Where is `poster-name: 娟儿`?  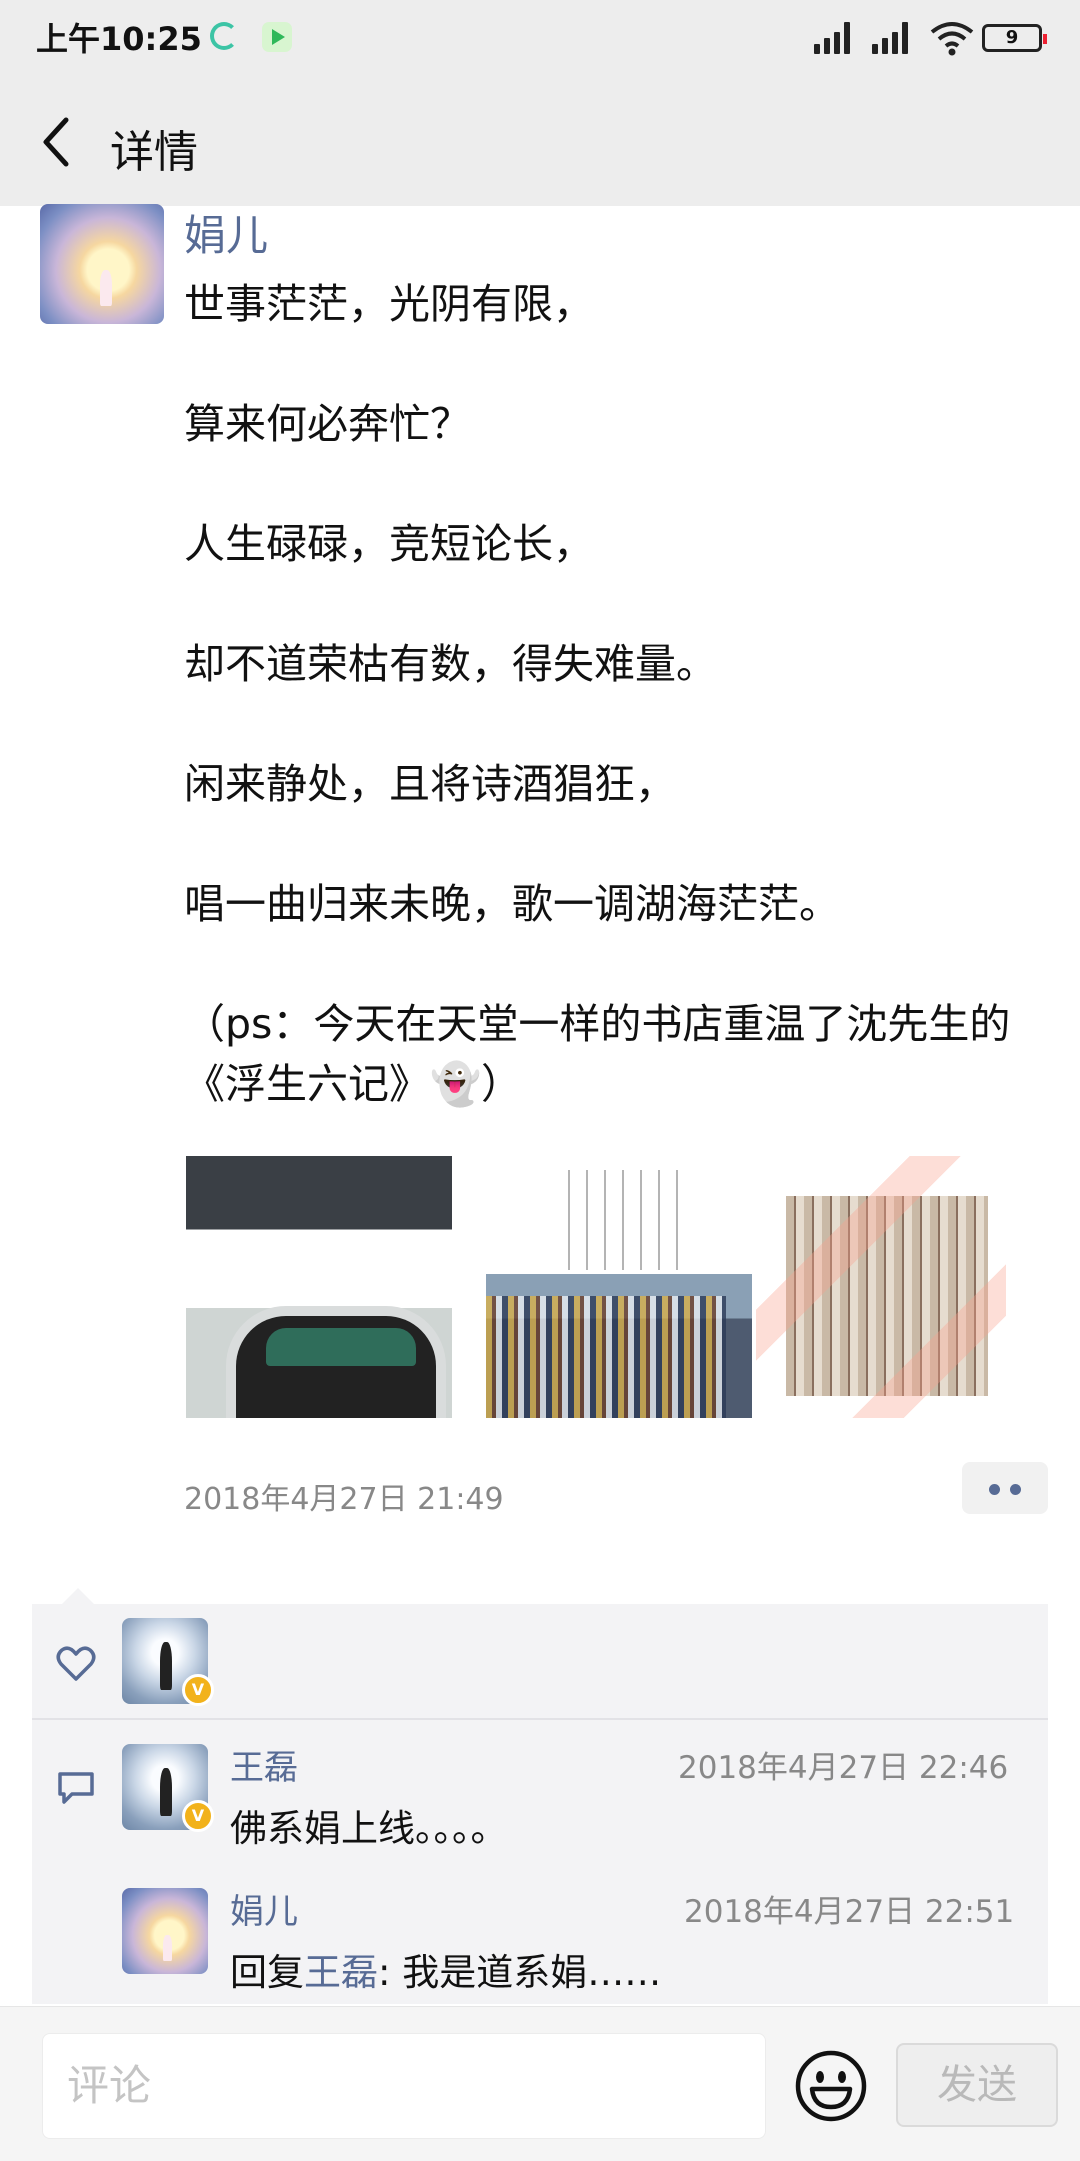 poster-name: 娟儿 is located at coordinates (226, 232).